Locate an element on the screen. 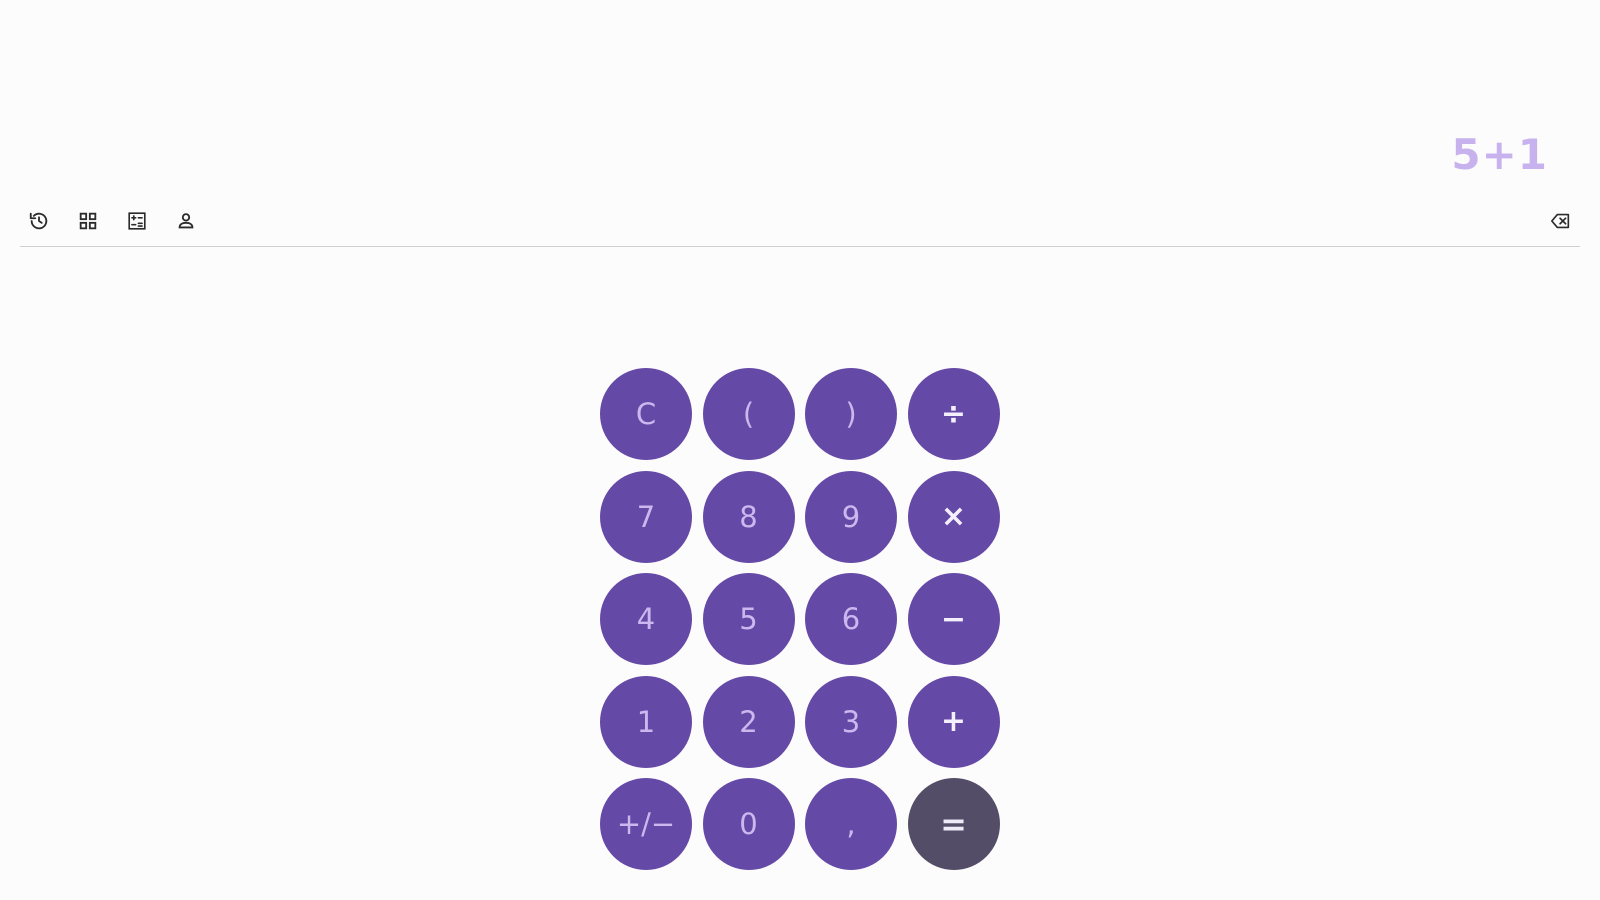 This screenshot has height=900, width=1600. digit-4-button: 4 is located at coordinates (646, 619).